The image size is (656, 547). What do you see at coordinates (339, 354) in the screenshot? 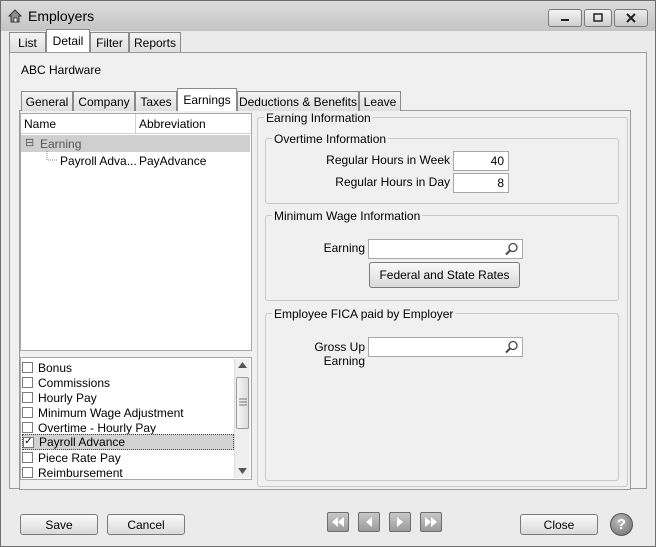
I see `gross-up-earning-label: Gross Up Earning` at bounding box center [339, 354].